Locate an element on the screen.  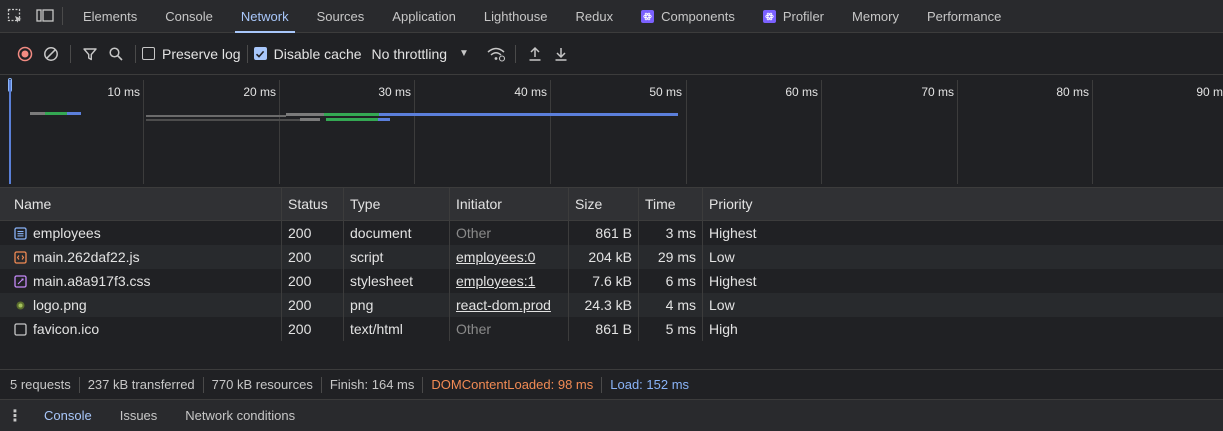
network-conditions-icon is located at coordinates (496, 54).